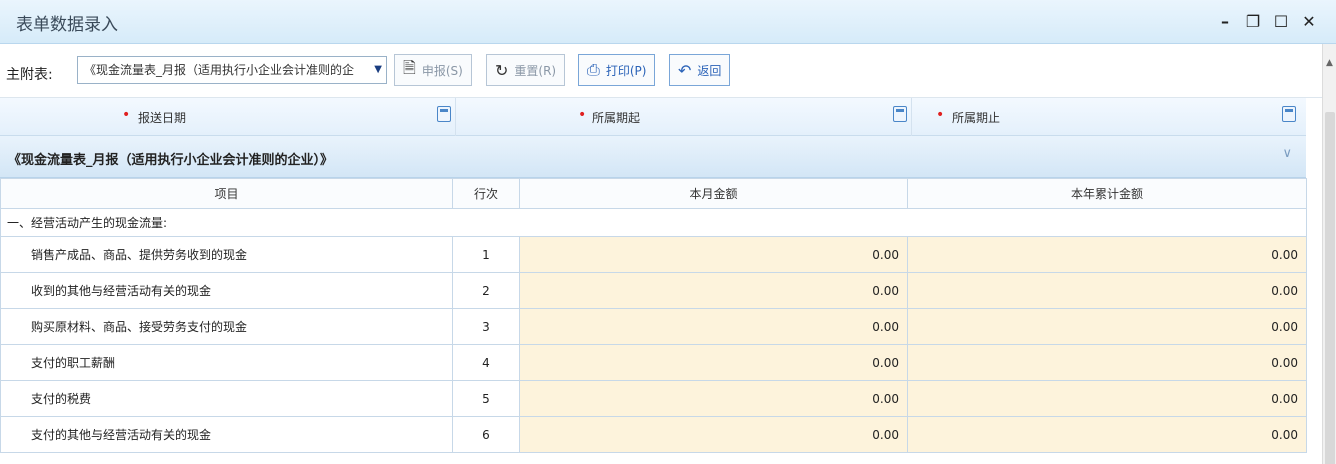 The height and width of the screenshot is (464, 1336). I want to click on table-row: 支付的其他与经营活动有关的现金 6 0.00 0.00, so click(653, 434).